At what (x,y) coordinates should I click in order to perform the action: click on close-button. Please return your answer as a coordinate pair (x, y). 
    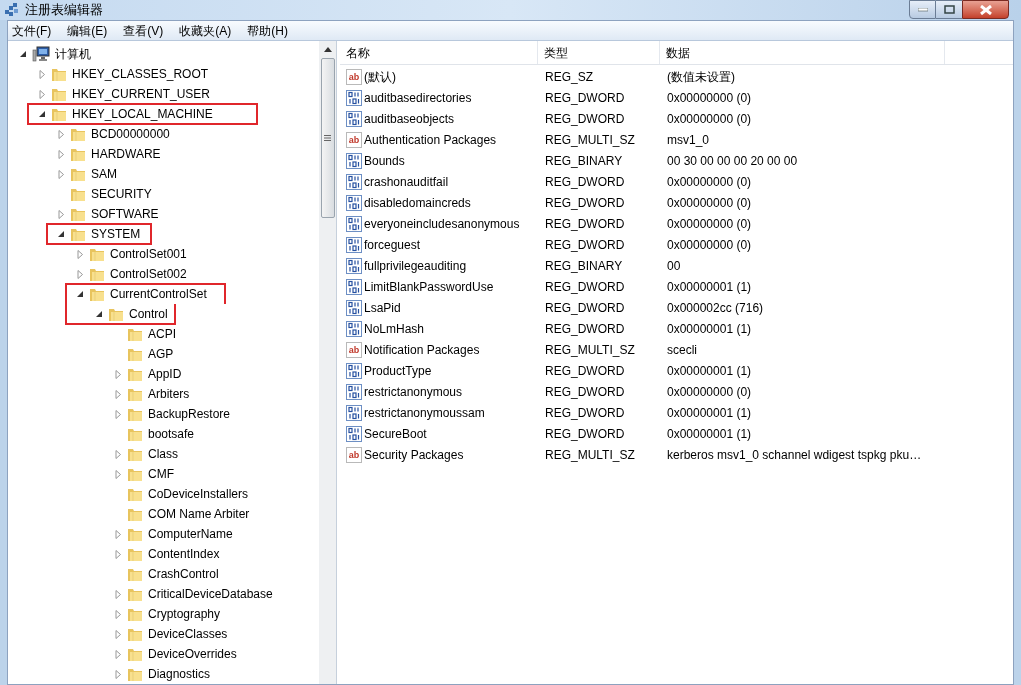
    Looking at the image, I should click on (985, 9).